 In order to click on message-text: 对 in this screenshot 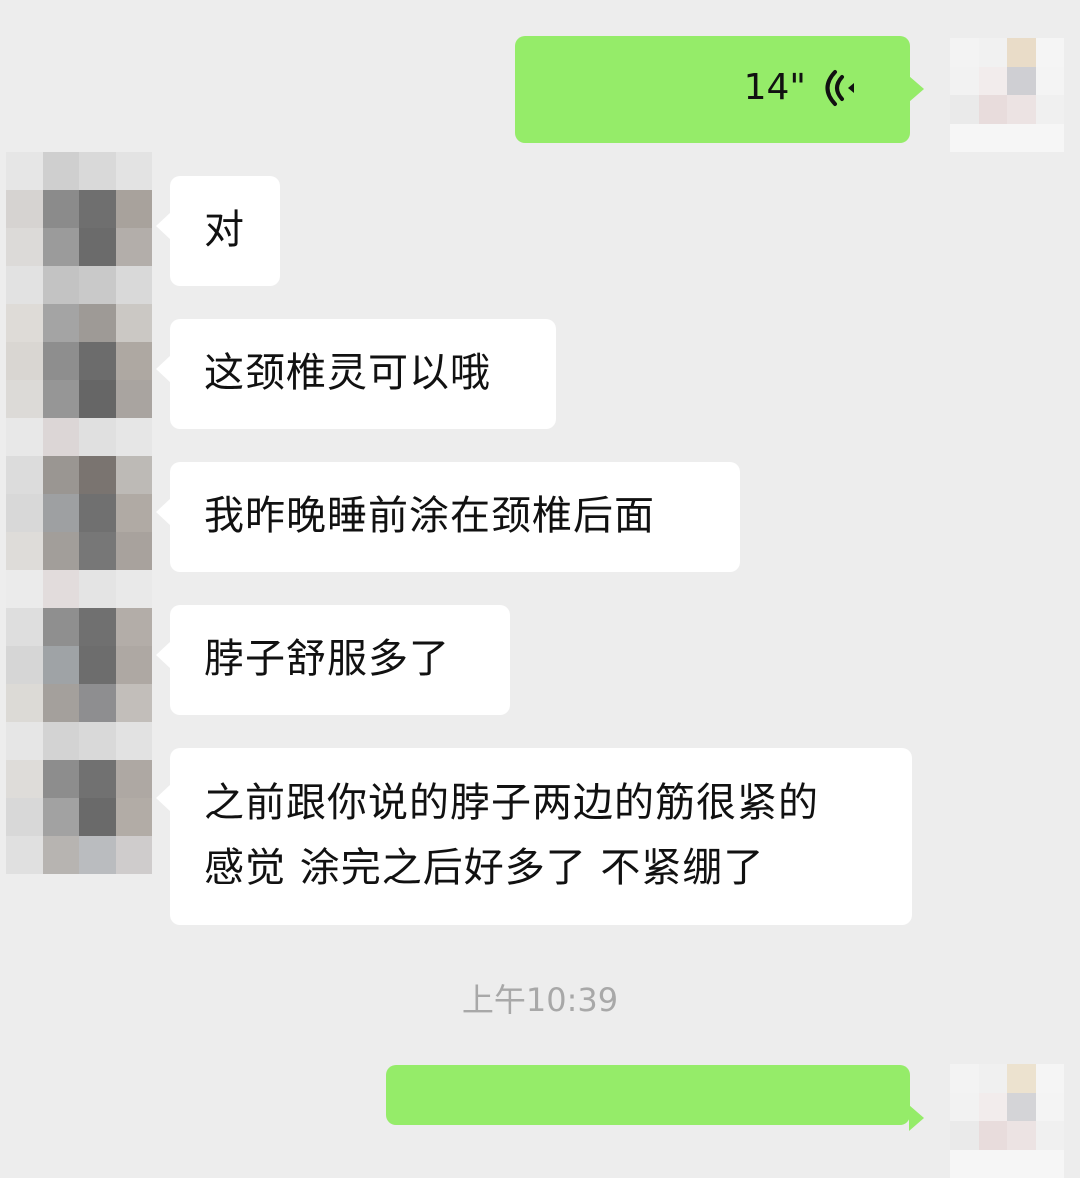, I will do `click(224, 230)`.